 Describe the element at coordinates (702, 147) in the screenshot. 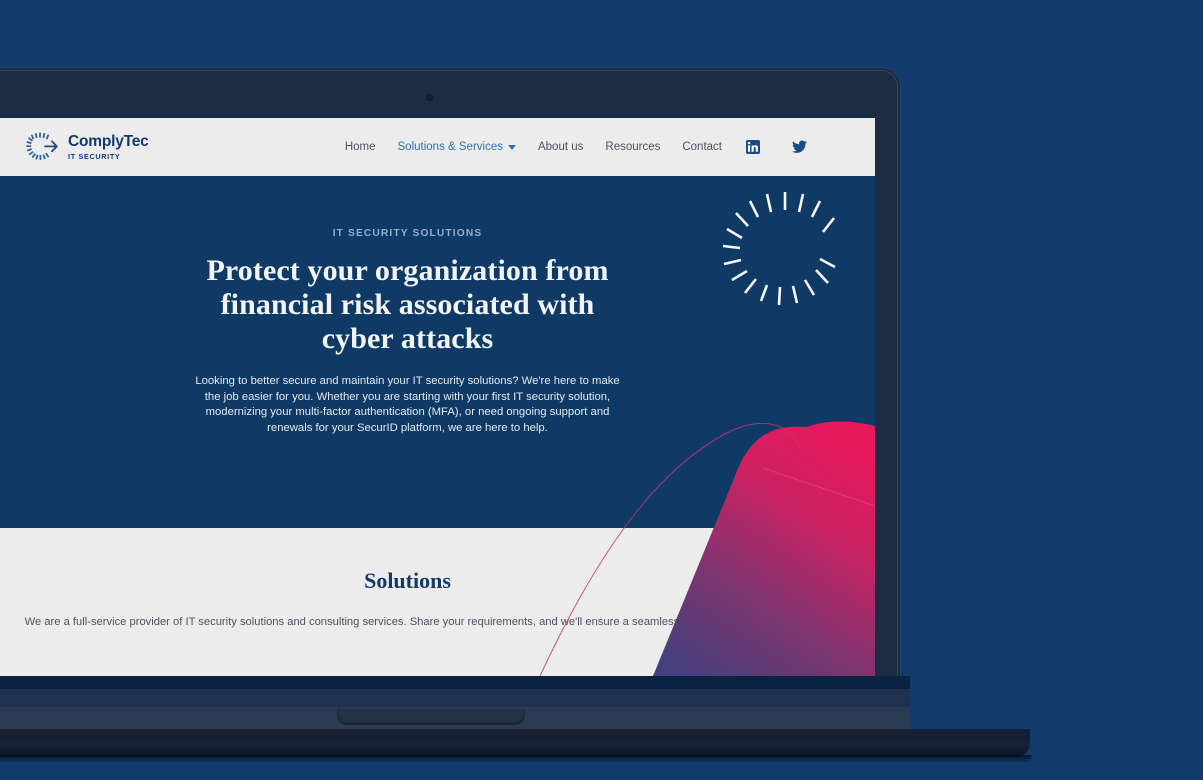

I see `nav-item-contact: Contact` at that location.